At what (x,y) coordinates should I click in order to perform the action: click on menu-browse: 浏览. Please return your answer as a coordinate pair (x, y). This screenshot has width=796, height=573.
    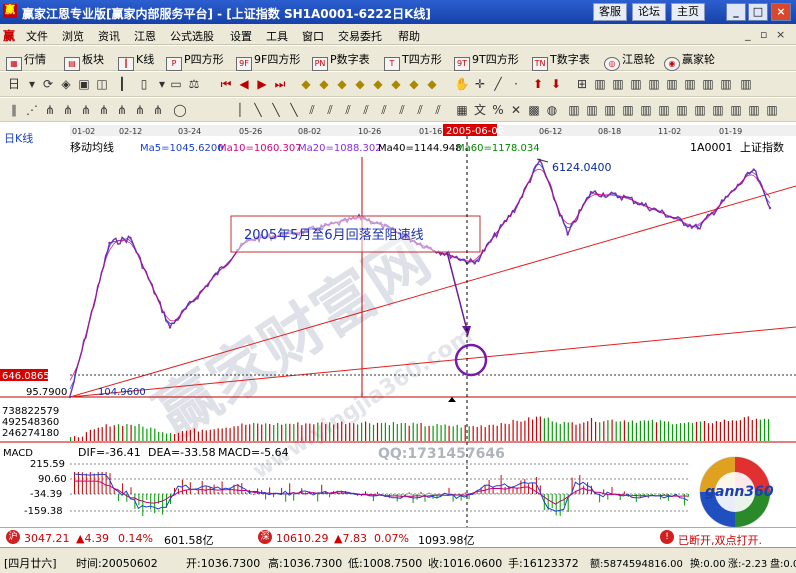
    Looking at the image, I should click on (73, 36).